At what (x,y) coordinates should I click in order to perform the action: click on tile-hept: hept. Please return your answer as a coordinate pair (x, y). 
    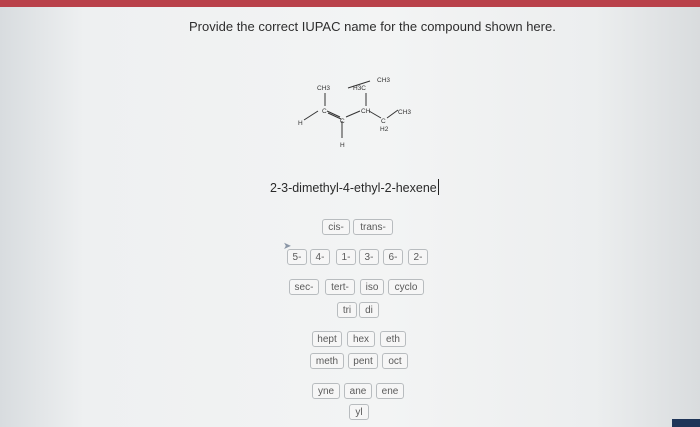
    Looking at the image, I should click on (327, 339).